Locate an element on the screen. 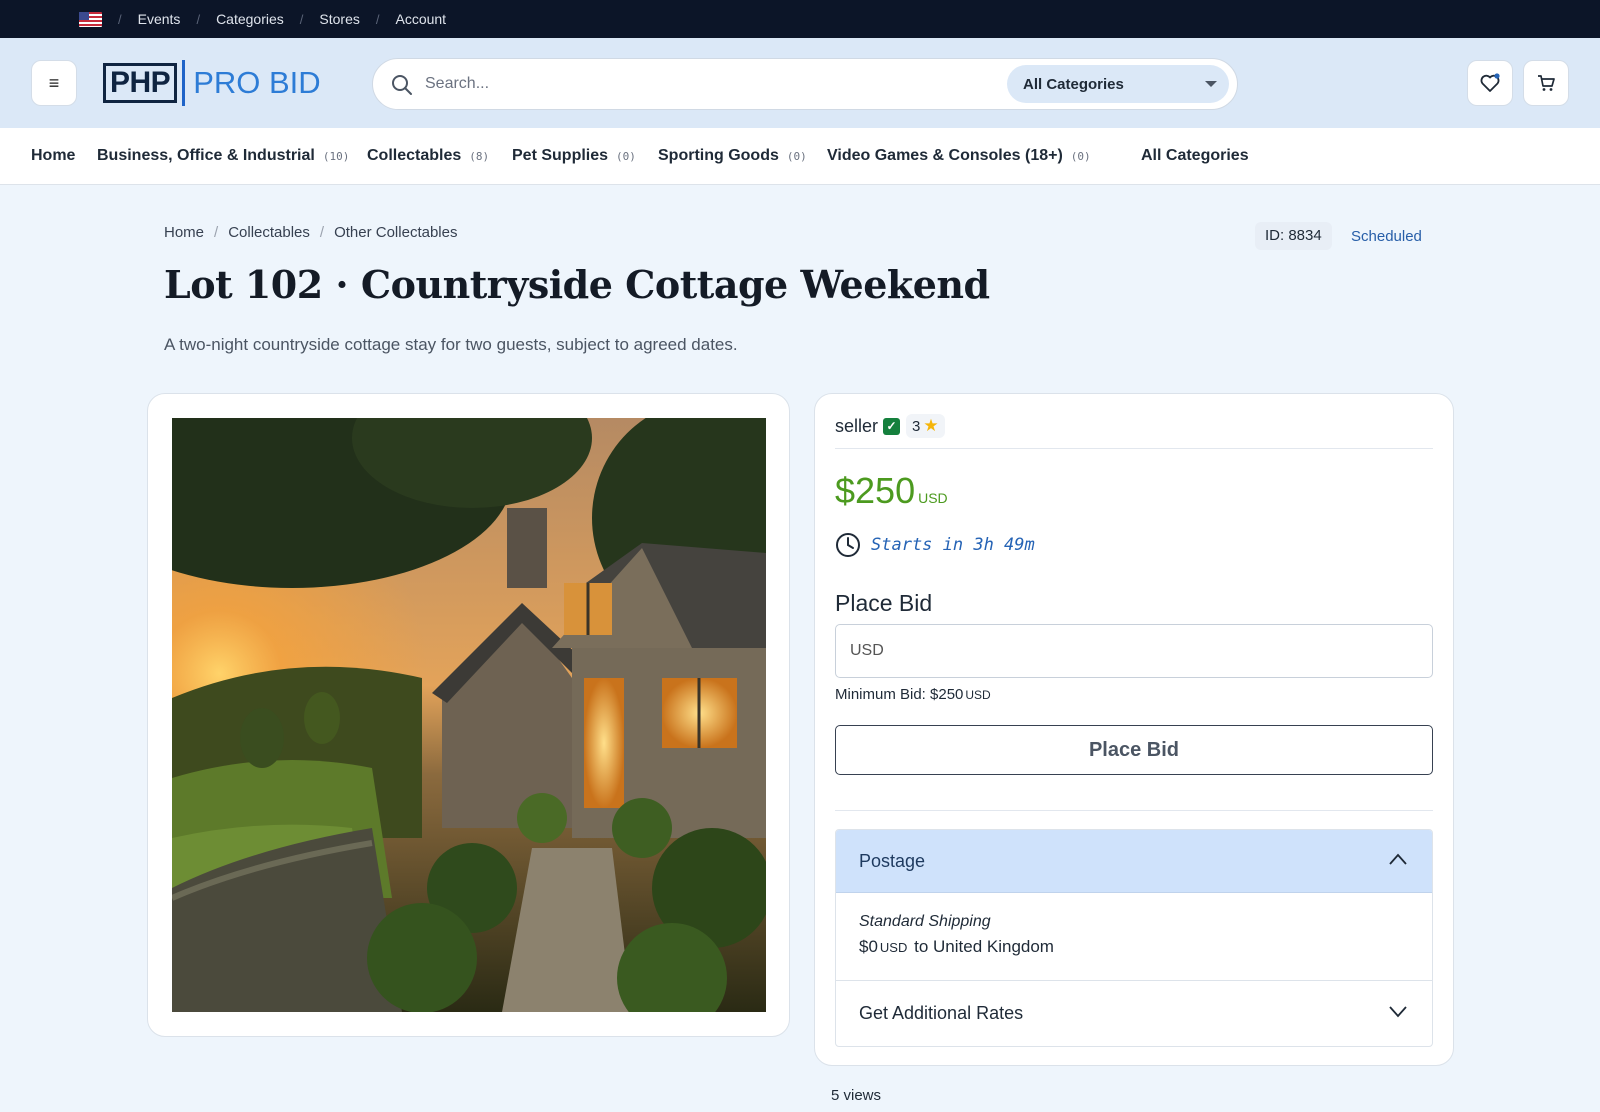 This screenshot has width=1600, height=1112. heart-icon is located at coordinates (1490, 82).